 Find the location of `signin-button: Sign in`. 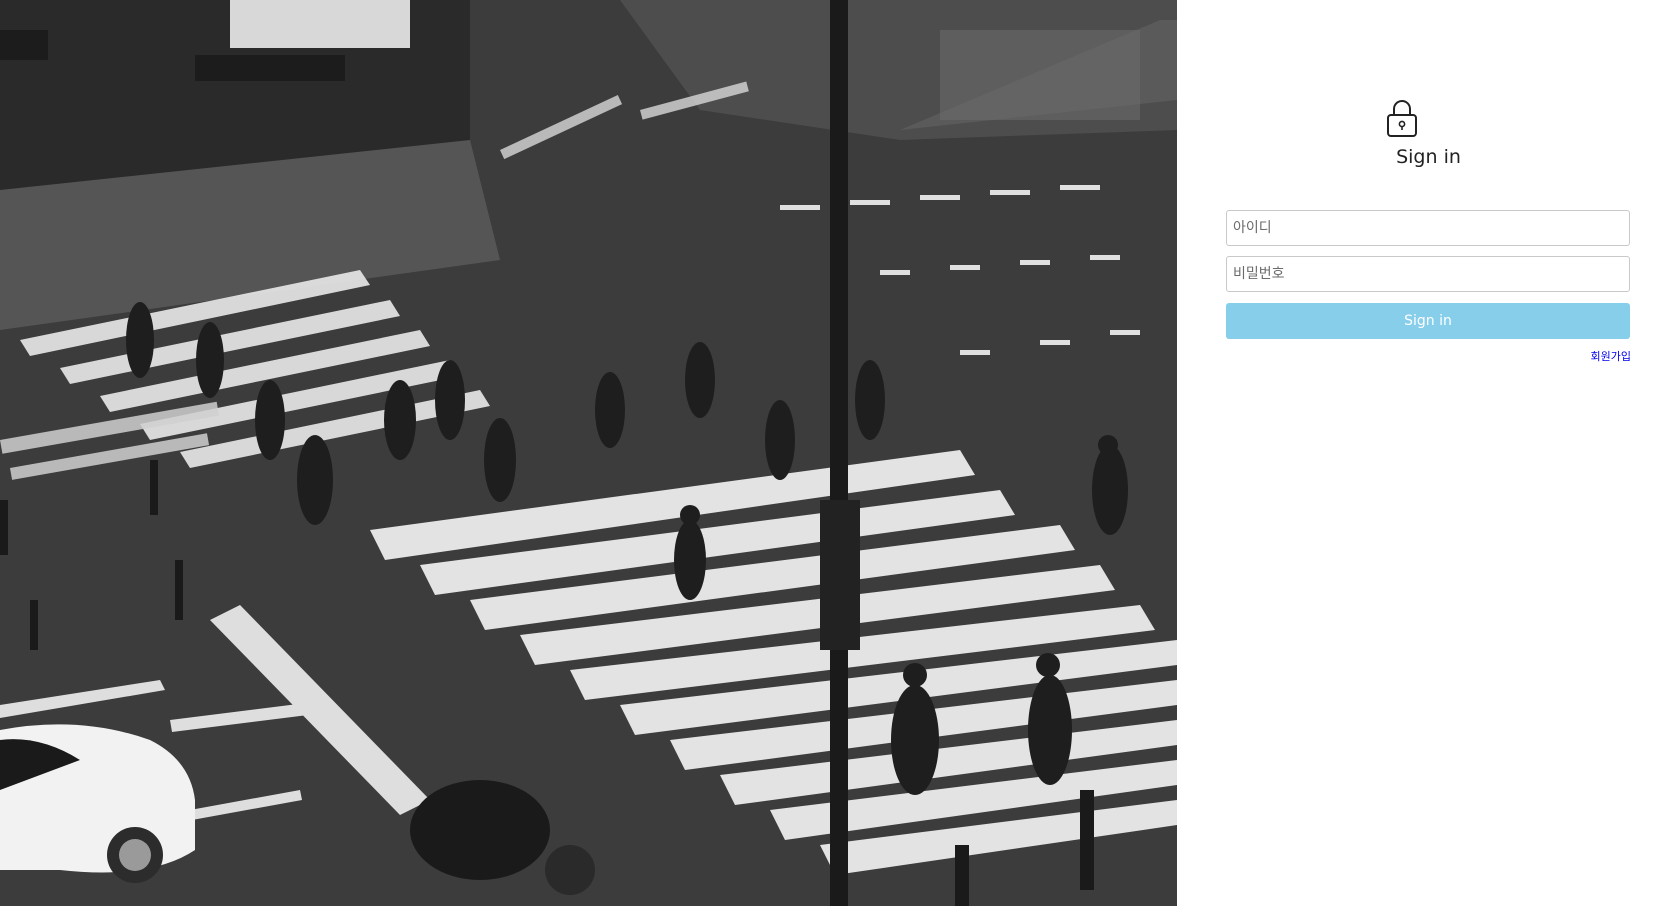

signin-button: Sign in is located at coordinates (1428, 321).